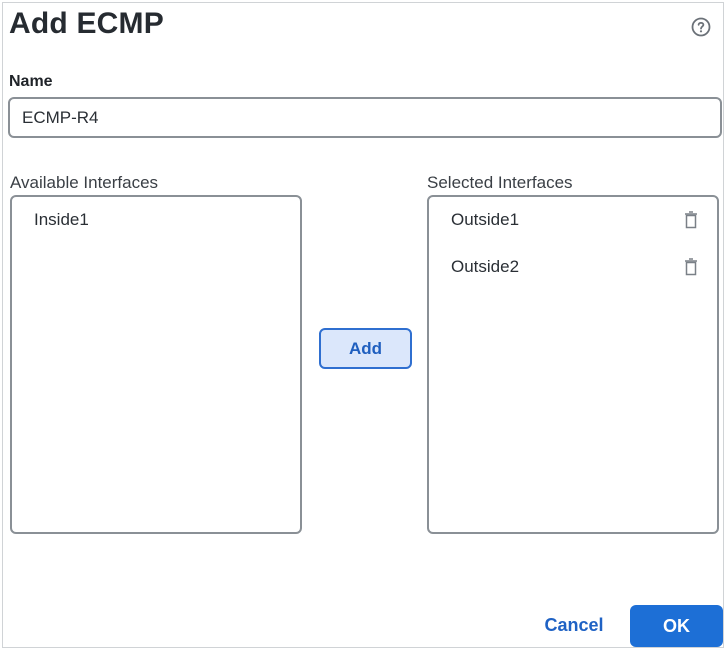 The width and height of the screenshot is (726, 650). What do you see at coordinates (573, 220) in the screenshot?
I see `list-item-outside1: Outside1` at bounding box center [573, 220].